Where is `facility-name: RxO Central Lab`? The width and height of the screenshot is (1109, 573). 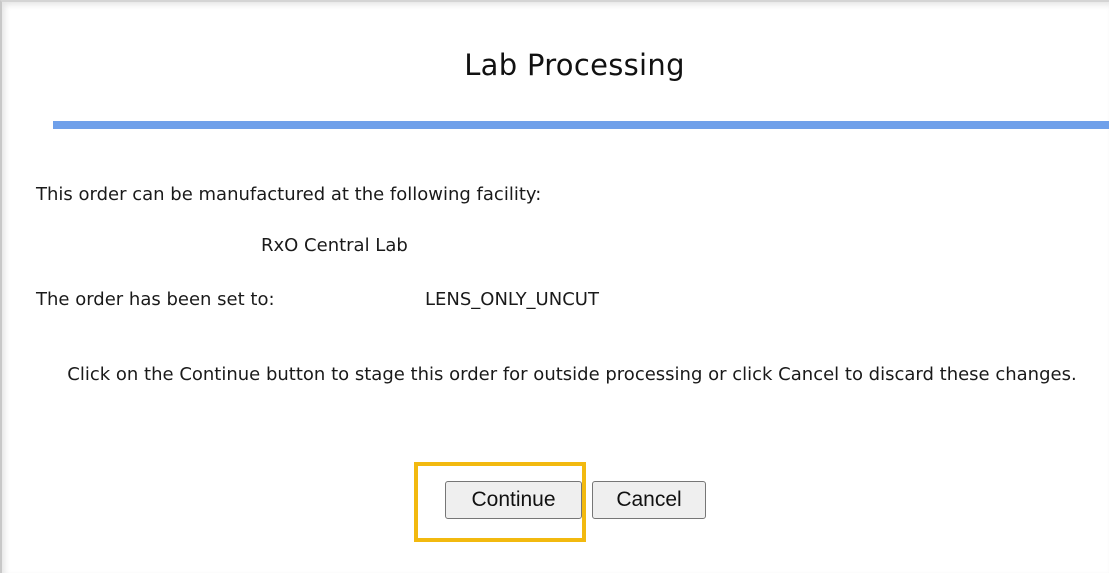
facility-name: RxO Central Lab is located at coordinates (334, 245).